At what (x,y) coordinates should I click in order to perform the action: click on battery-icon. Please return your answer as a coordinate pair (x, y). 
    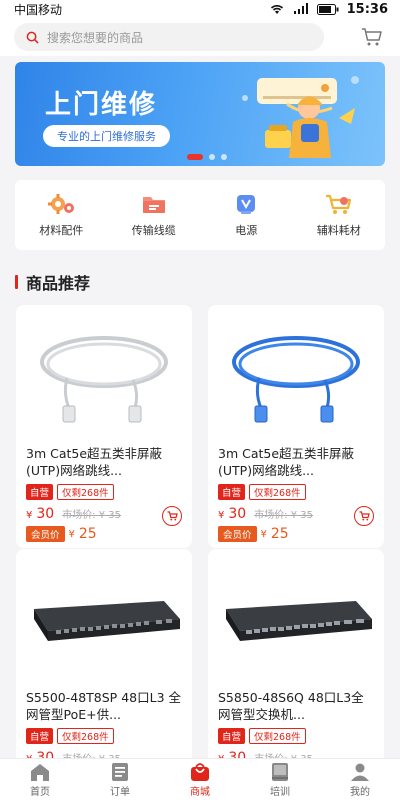
    Looking at the image, I should click on (327, 9).